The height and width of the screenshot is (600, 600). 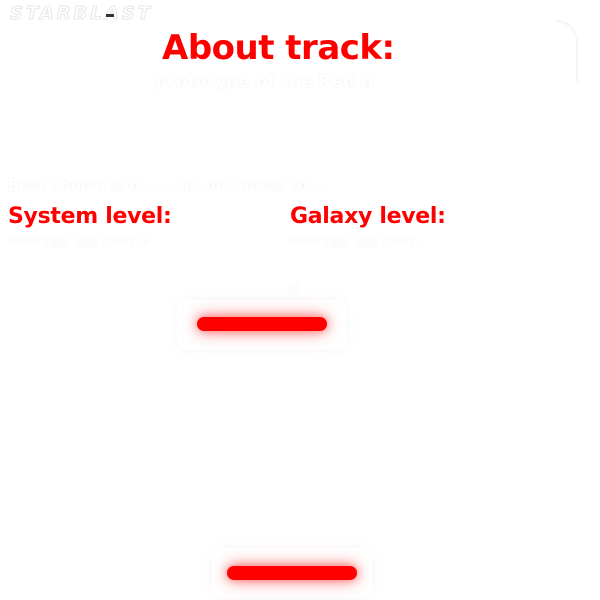 What do you see at coordinates (567, 51) in the screenshot?
I see `corner-frame-decoration` at bounding box center [567, 51].